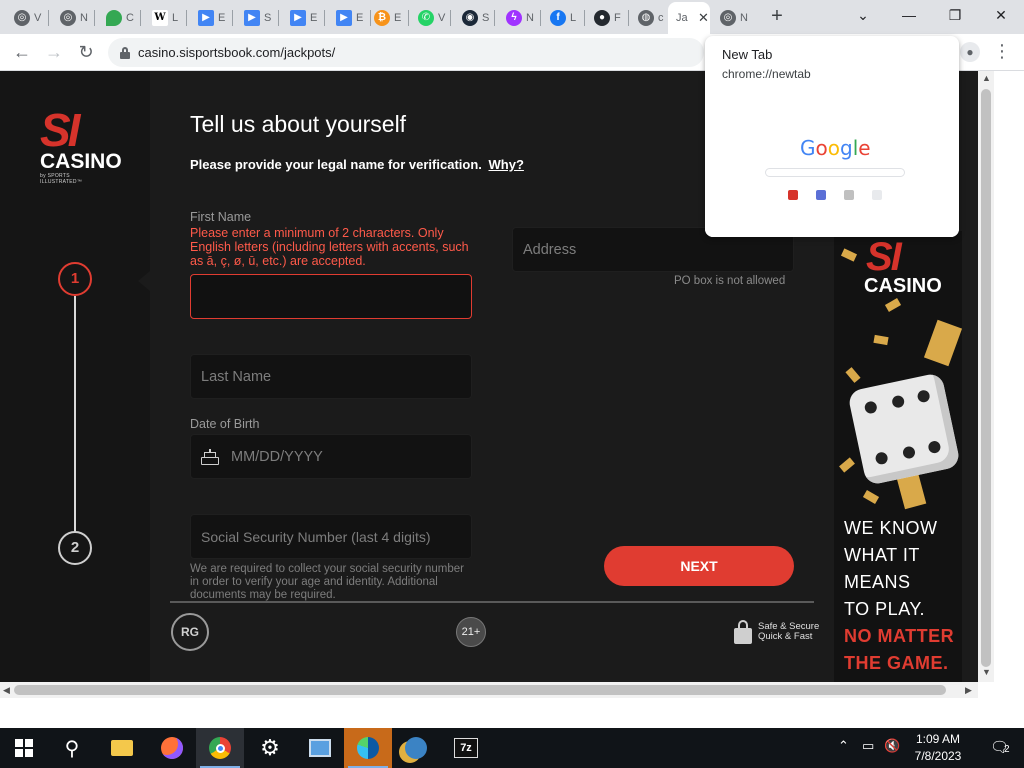 The width and height of the screenshot is (1024, 768). I want to click on ad-line-5: NO MATTER, so click(899, 636).